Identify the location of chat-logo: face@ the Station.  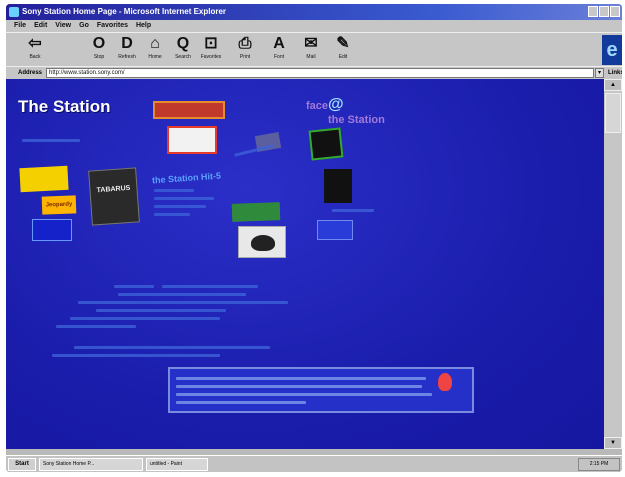
(345, 111).